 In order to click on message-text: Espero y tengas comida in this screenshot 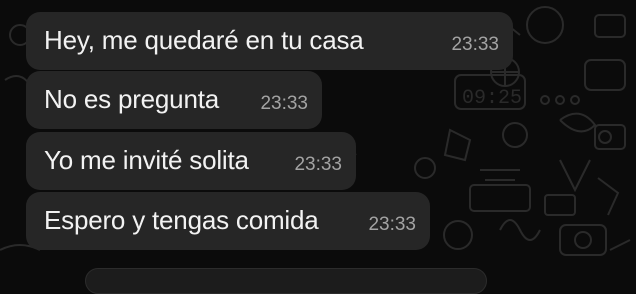, I will do `click(181, 220)`.